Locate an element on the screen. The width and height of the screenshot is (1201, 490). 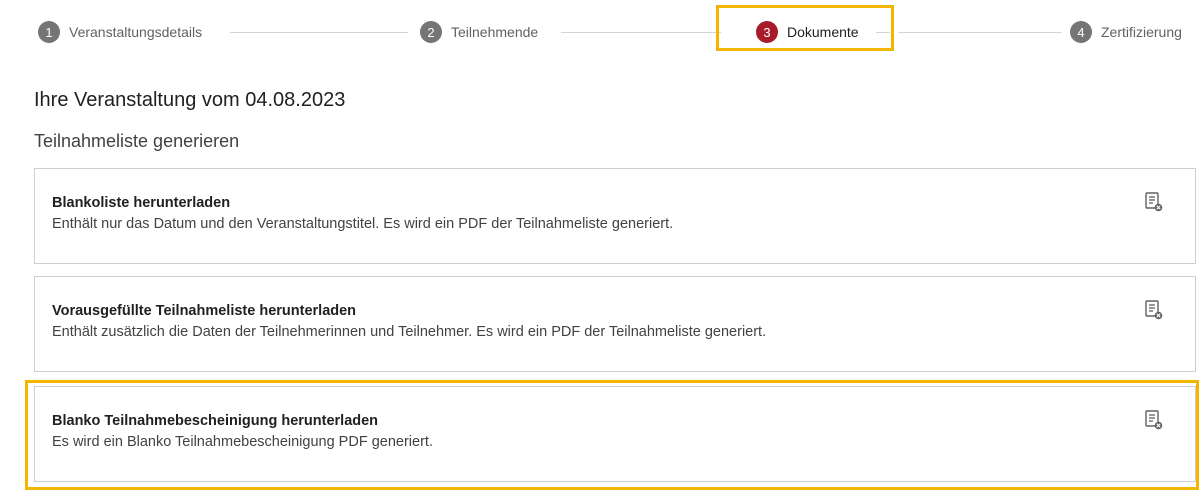
step-number: 4 is located at coordinates (1081, 32).